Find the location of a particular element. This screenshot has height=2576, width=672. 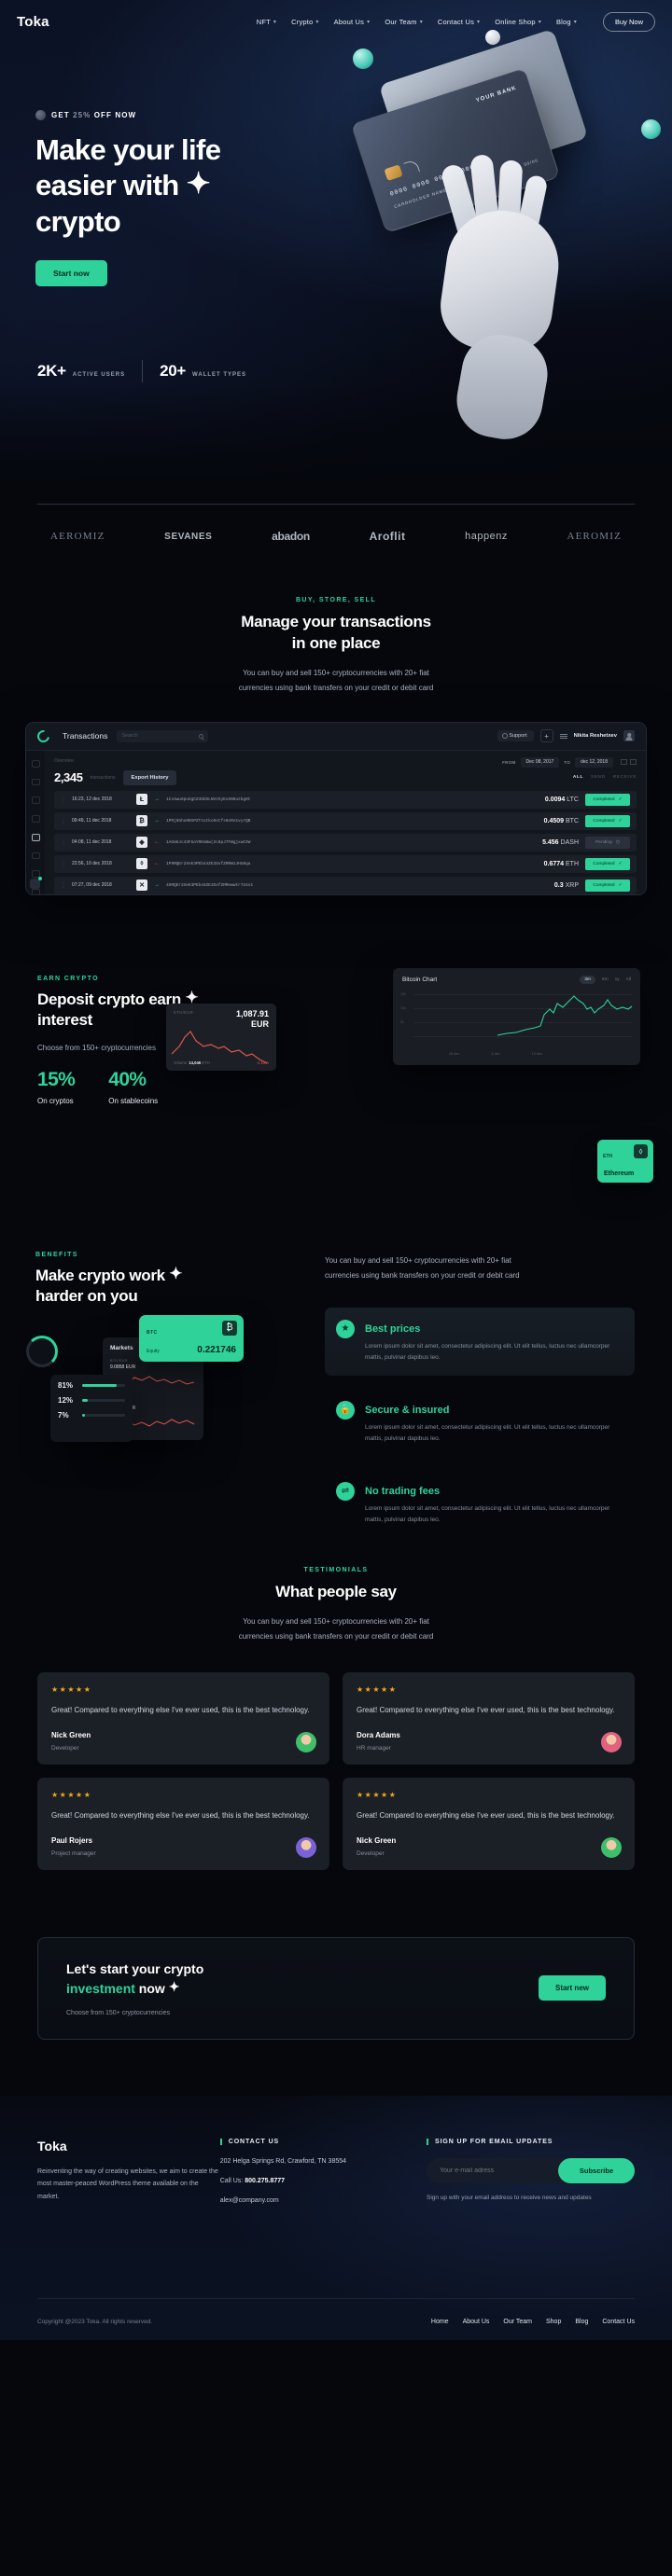

rate-label: On stablecoins is located at coordinates (133, 1101).